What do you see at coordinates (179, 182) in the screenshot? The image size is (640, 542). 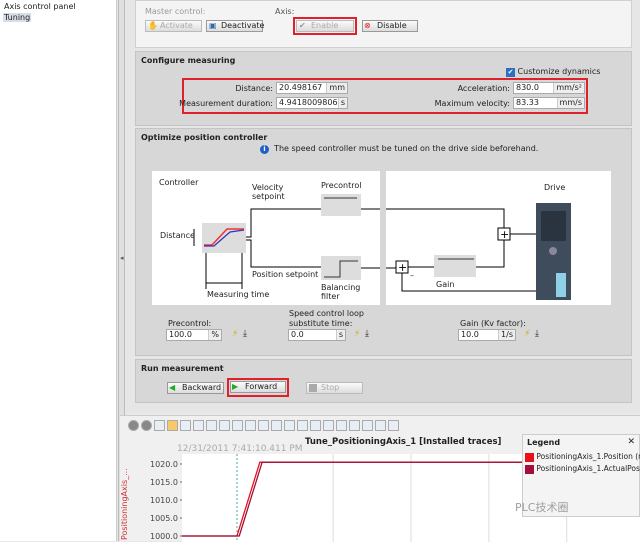 I see `diagram-label: Controller` at bounding box center [179, 182].